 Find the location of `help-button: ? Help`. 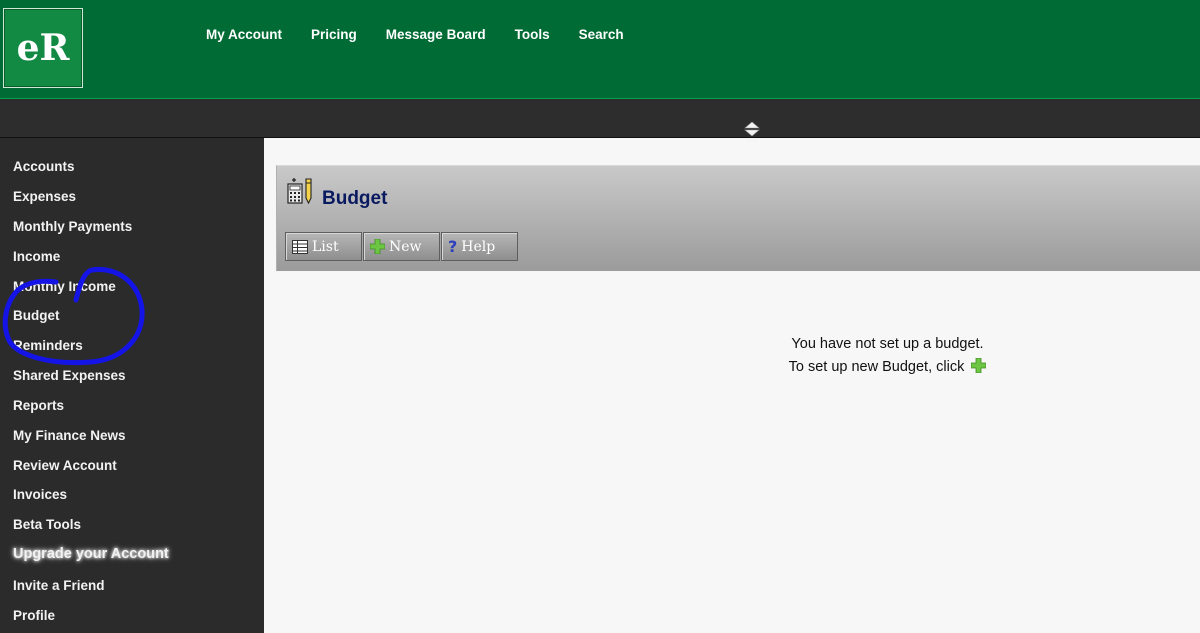

help-button: ? Help is located at coordinates (479, 246).